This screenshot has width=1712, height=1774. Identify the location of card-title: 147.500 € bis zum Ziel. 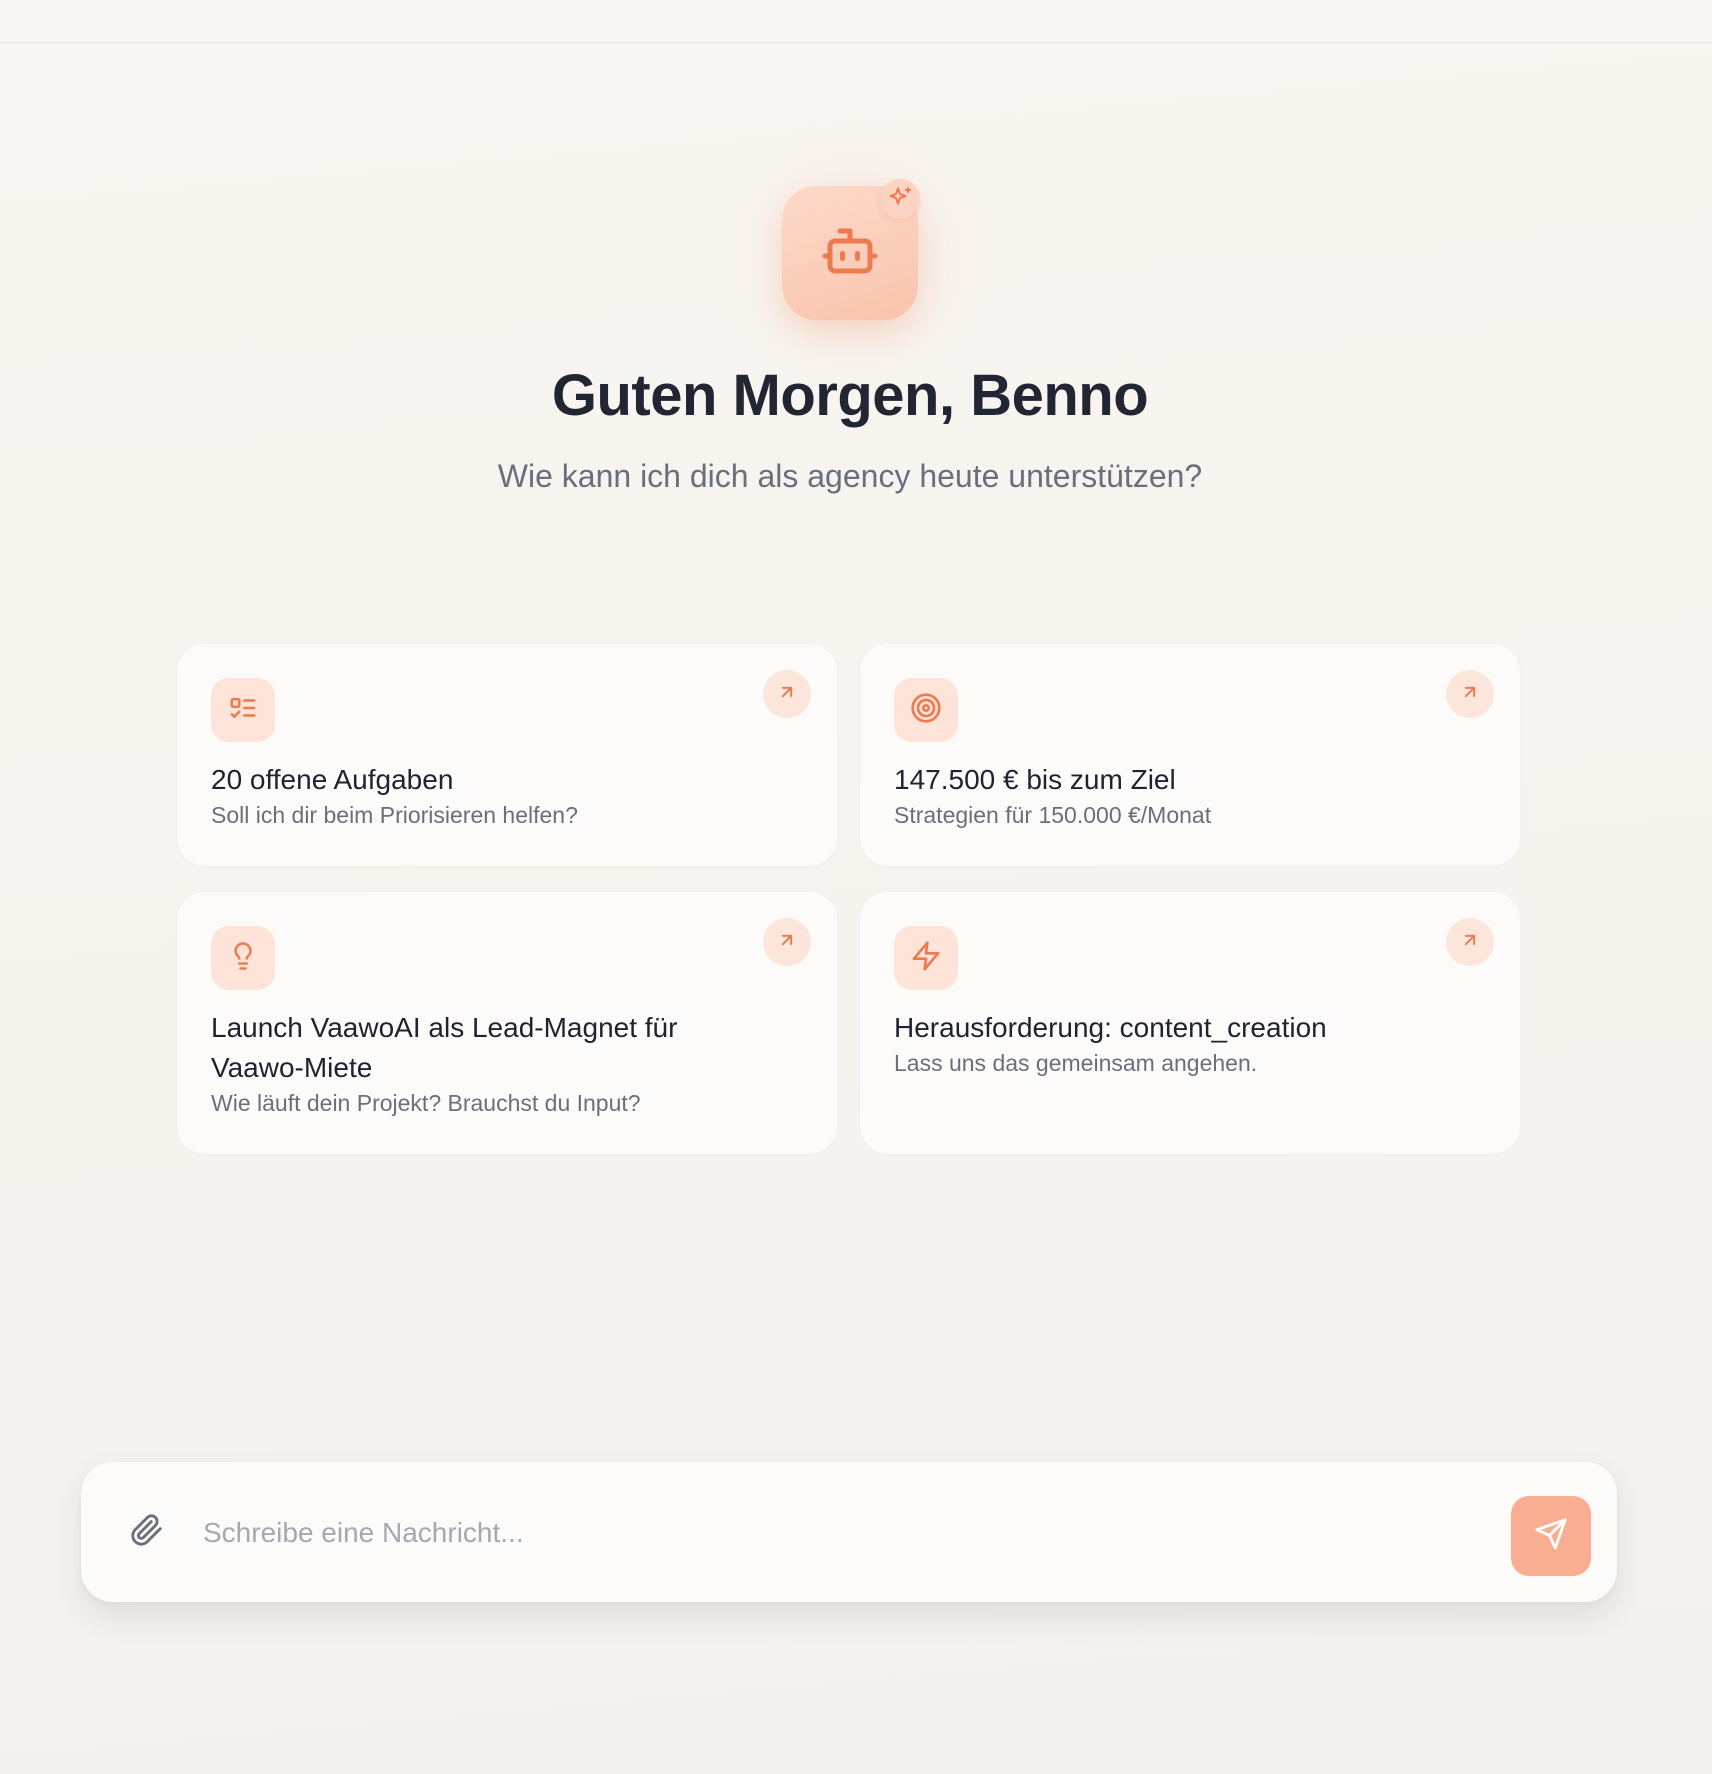
(1035, 779).